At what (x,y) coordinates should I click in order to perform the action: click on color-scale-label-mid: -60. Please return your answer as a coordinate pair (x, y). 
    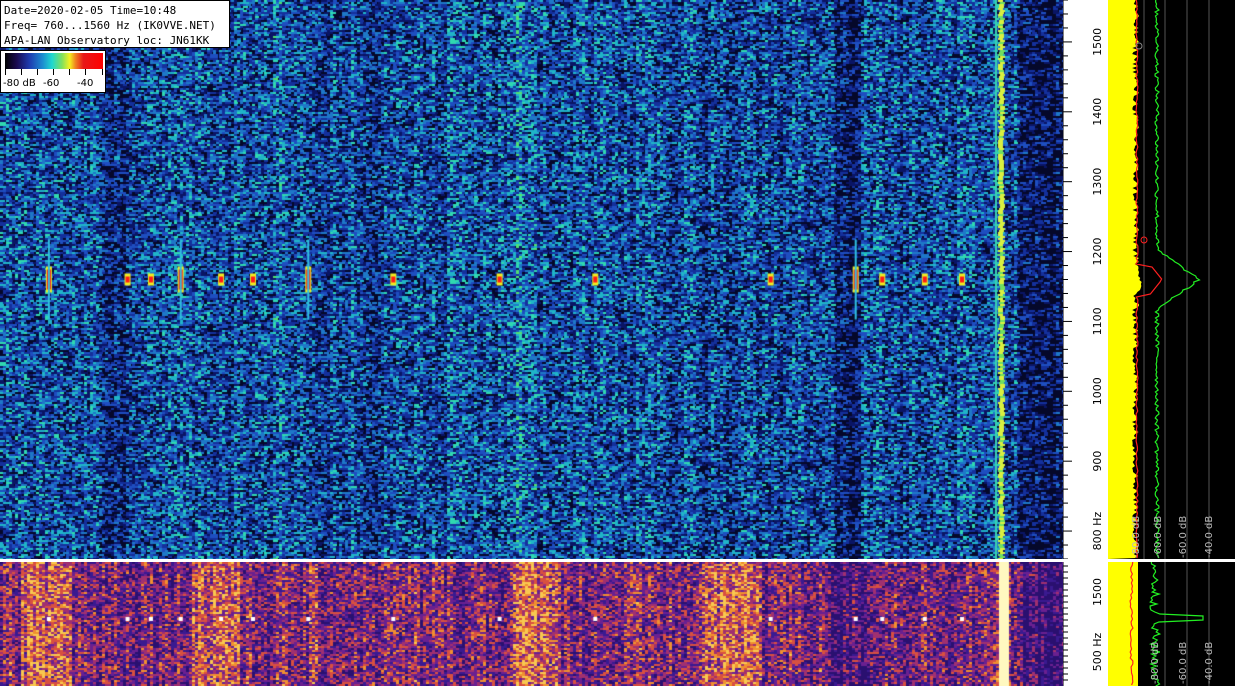
    Looking at the image, I should click on (51, 83).